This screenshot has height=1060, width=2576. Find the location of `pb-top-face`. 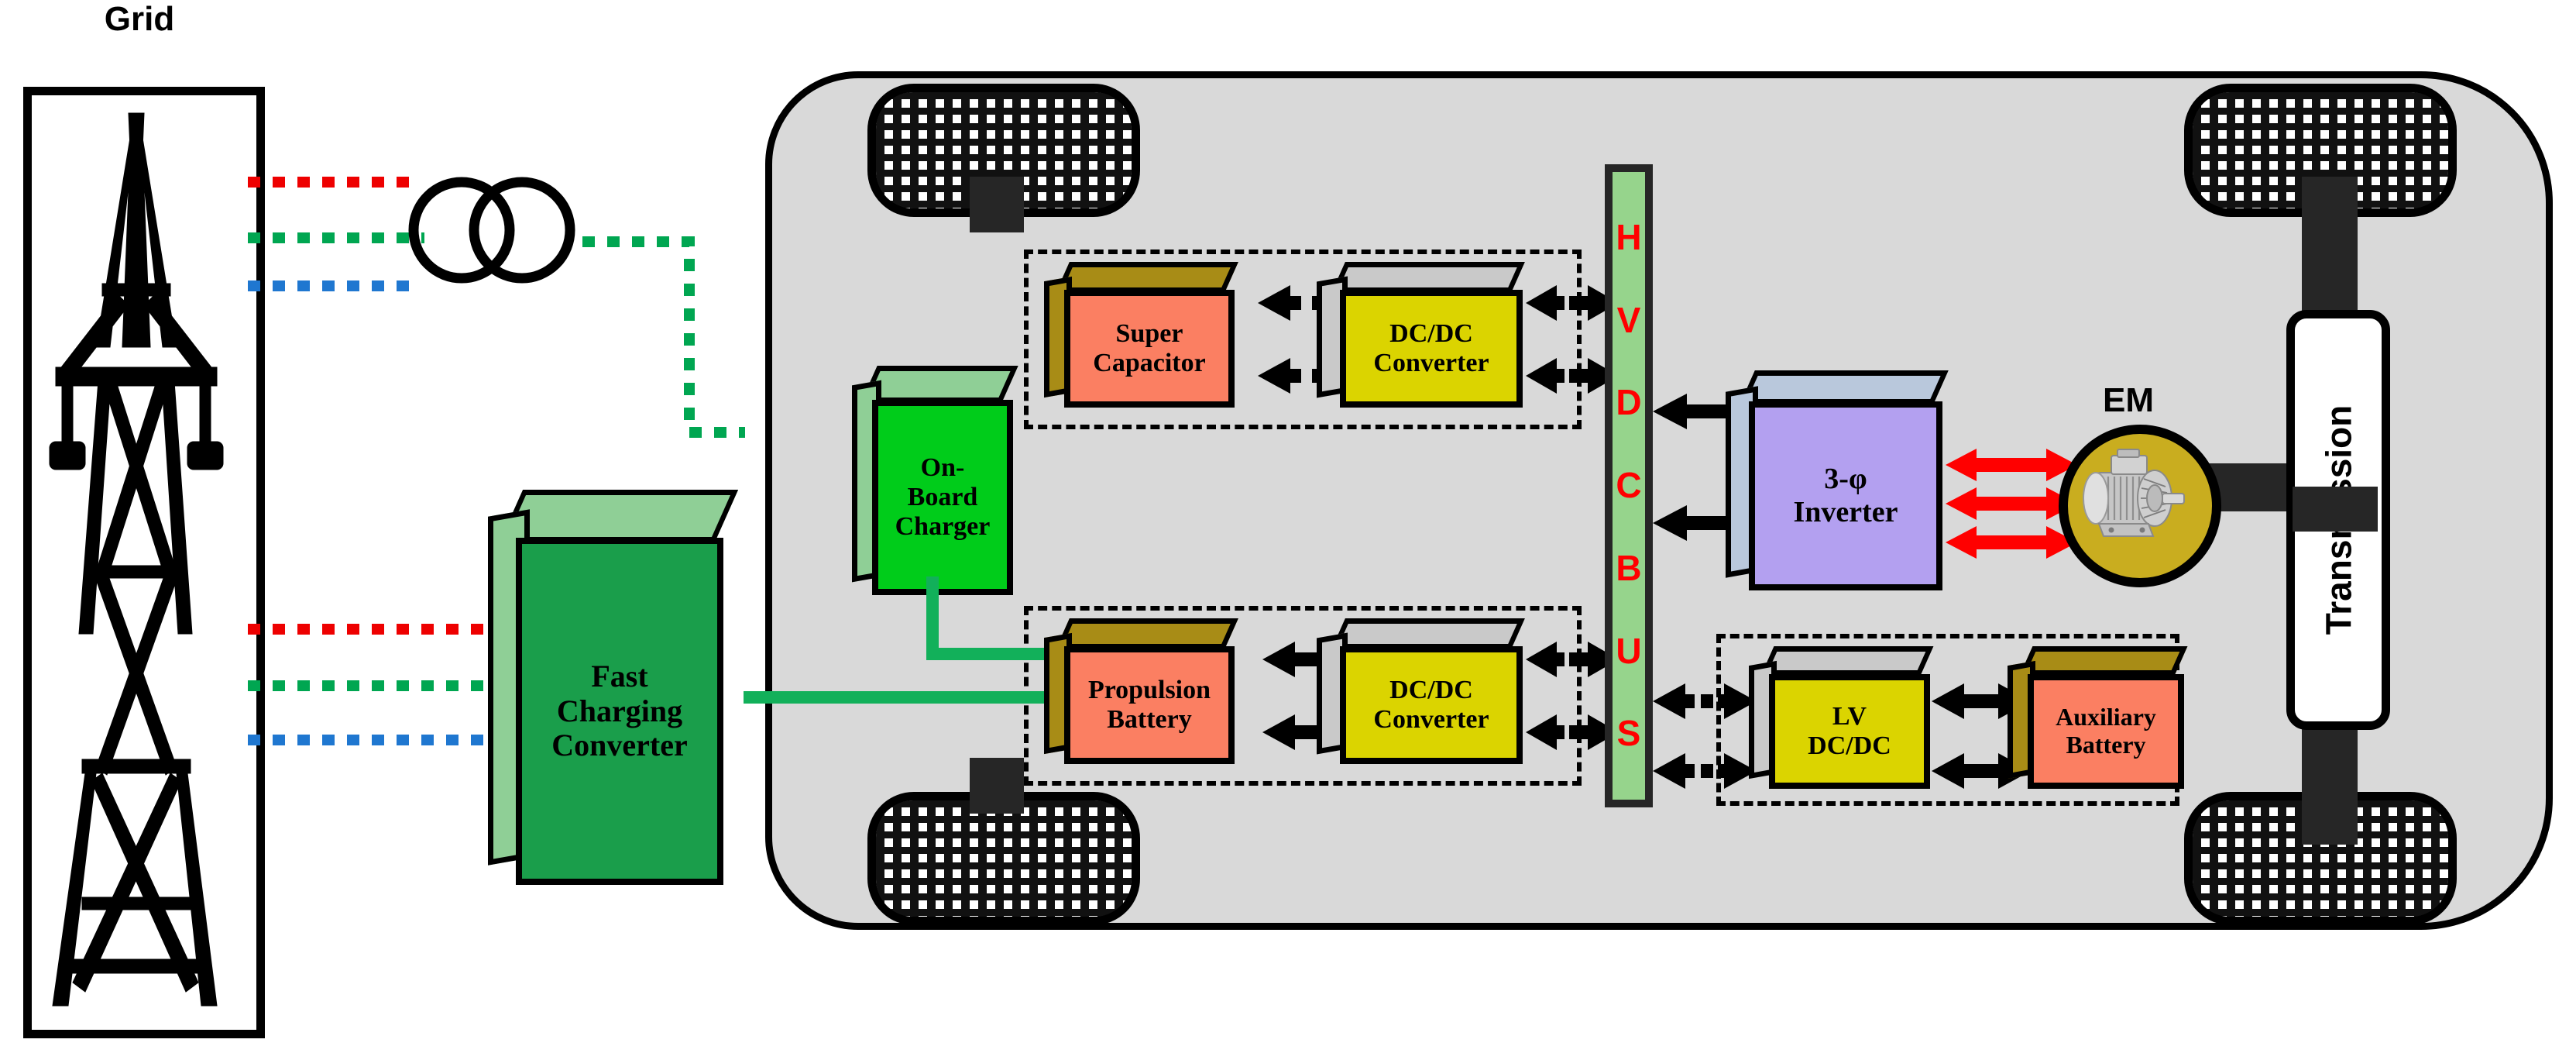

pb-top-face is located at coordinates (1147, 633).